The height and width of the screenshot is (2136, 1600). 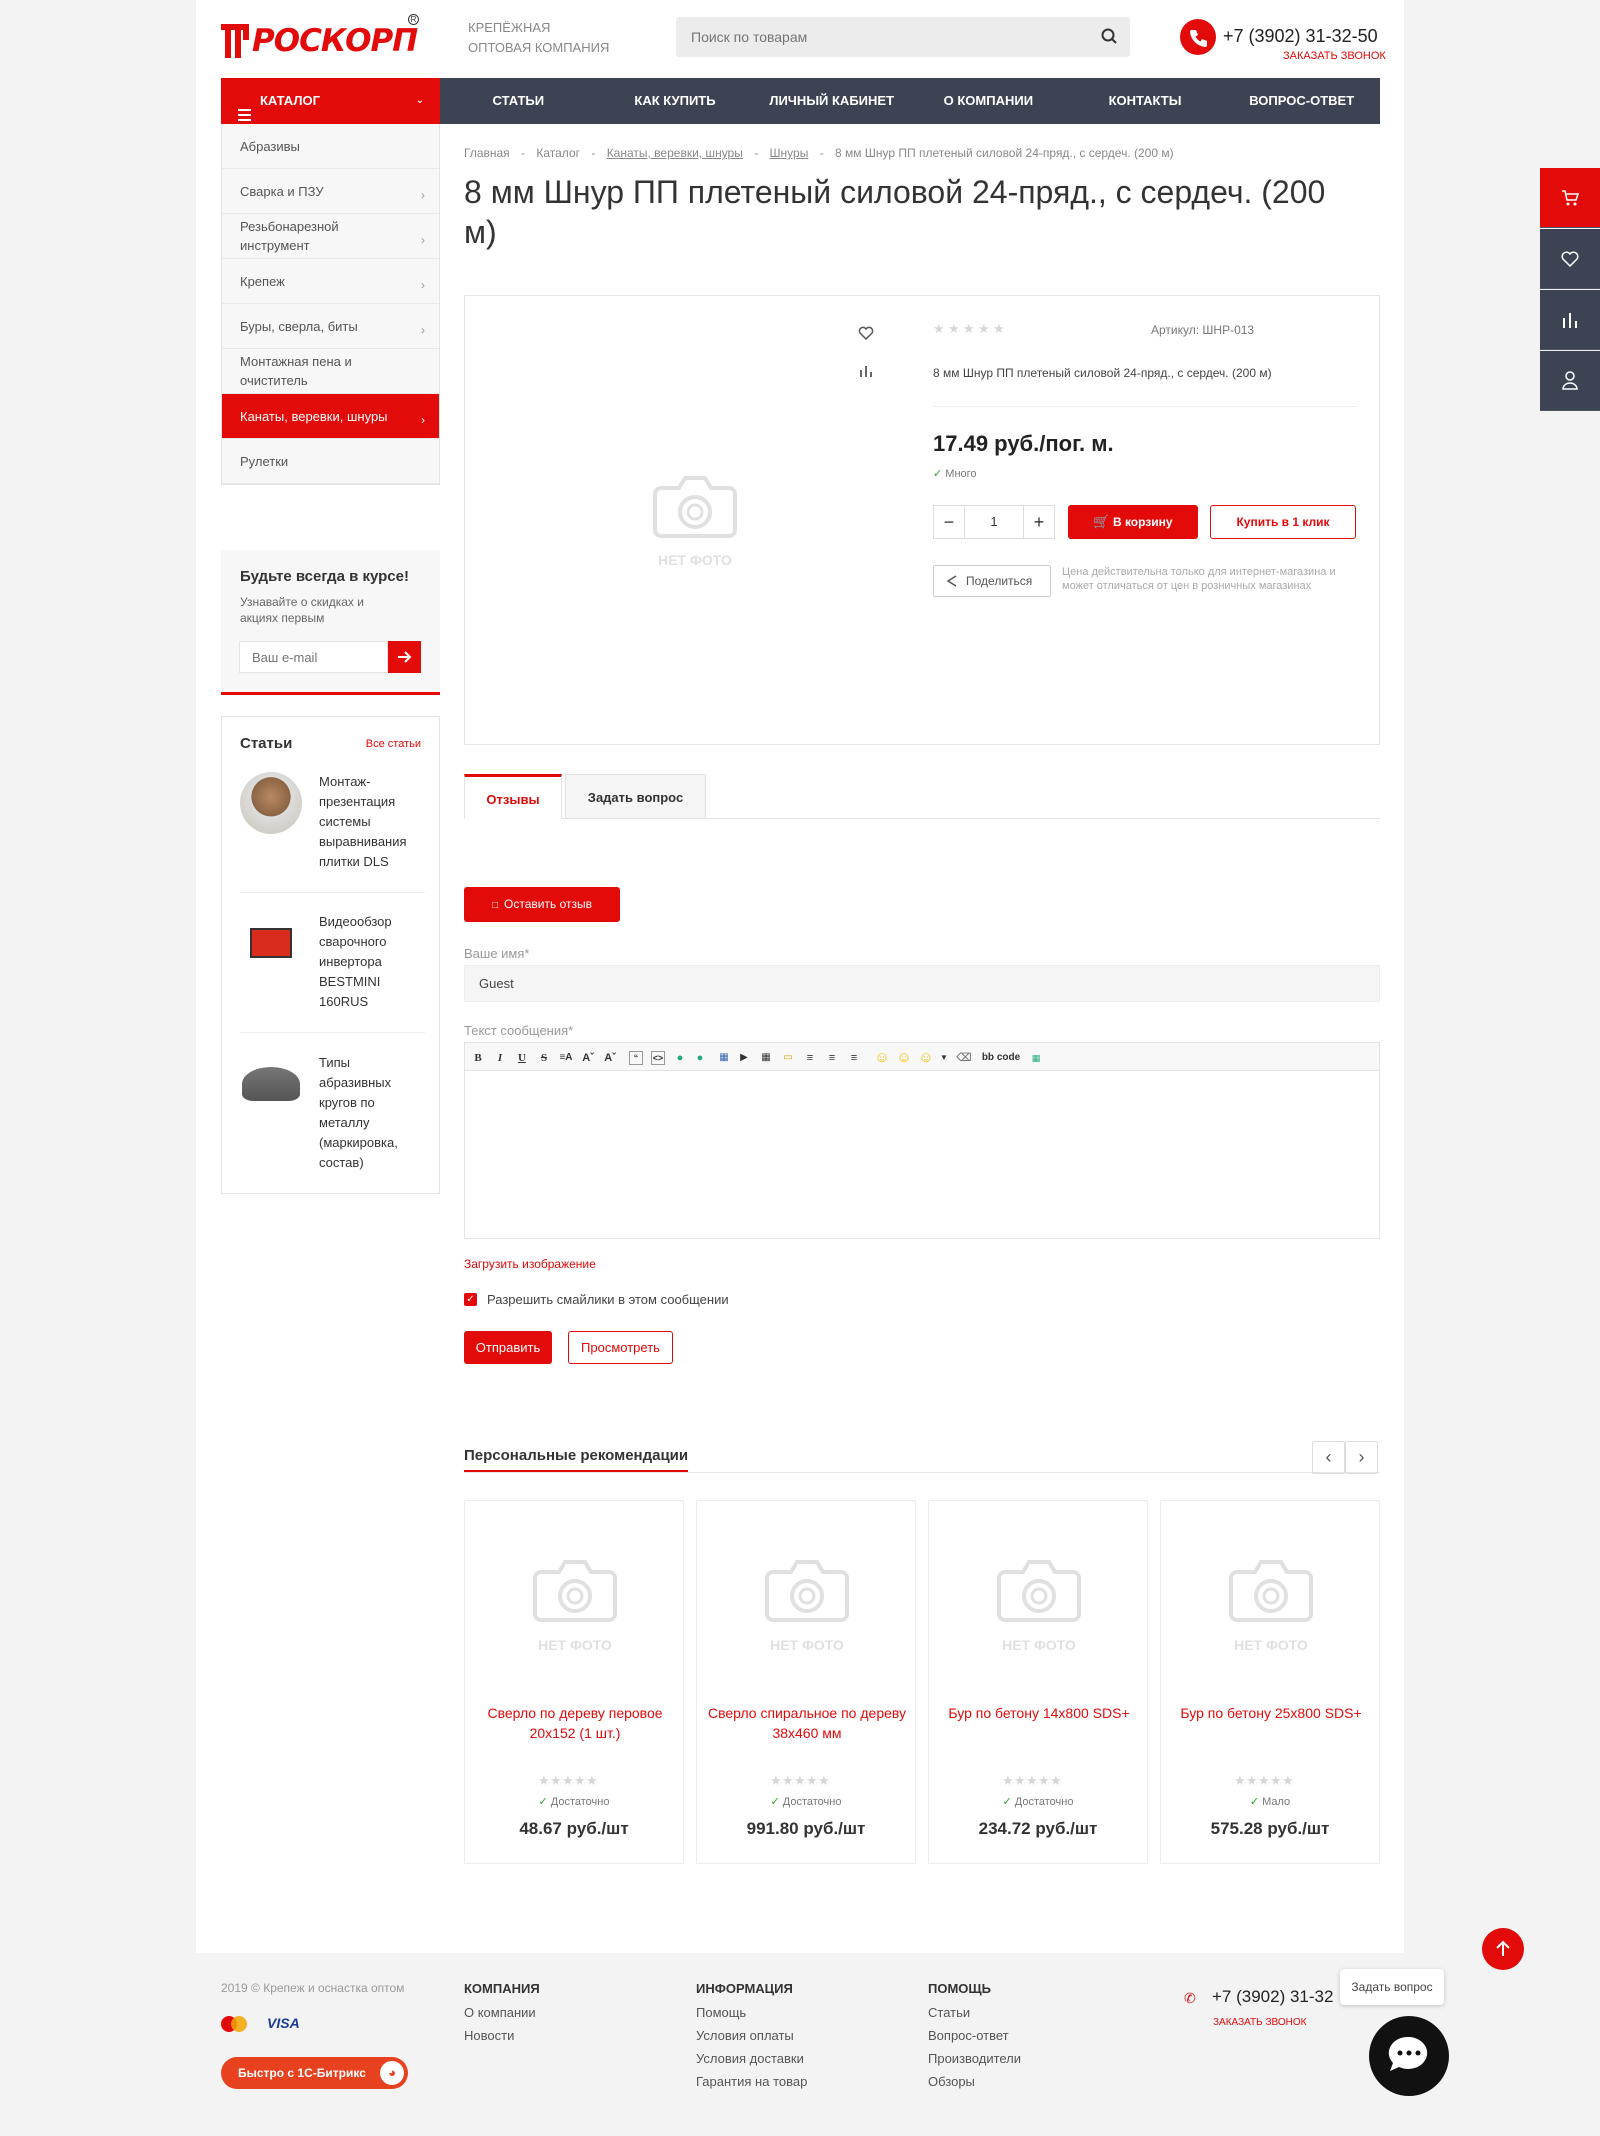 What do you see at coordinates (1039, 1713) in the screenshot?
I see `product-name: Бур по бетону 14х800 SDS+` at bounding box center [1039, 1713].